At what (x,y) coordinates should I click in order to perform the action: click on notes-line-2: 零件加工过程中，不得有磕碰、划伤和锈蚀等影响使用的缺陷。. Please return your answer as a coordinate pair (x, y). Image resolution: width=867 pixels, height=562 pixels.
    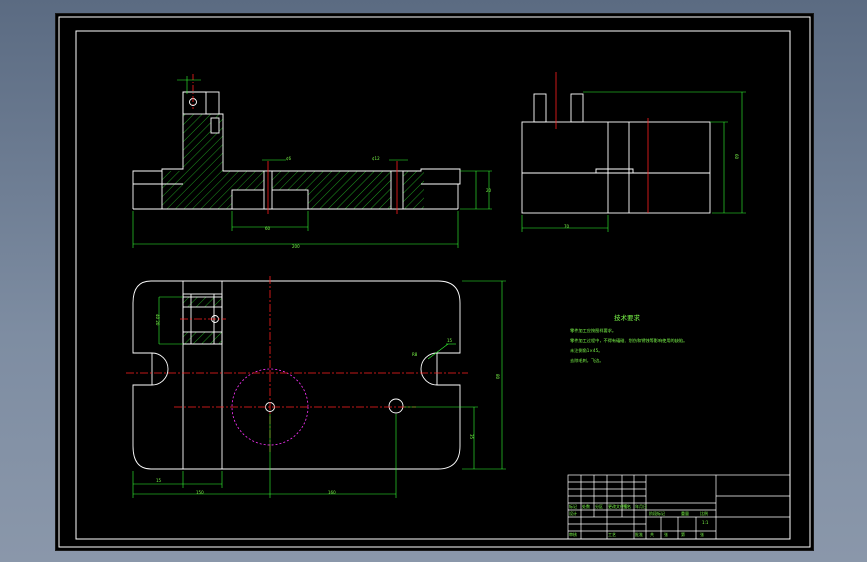
    Looking at the image, I should click on (628, 340).